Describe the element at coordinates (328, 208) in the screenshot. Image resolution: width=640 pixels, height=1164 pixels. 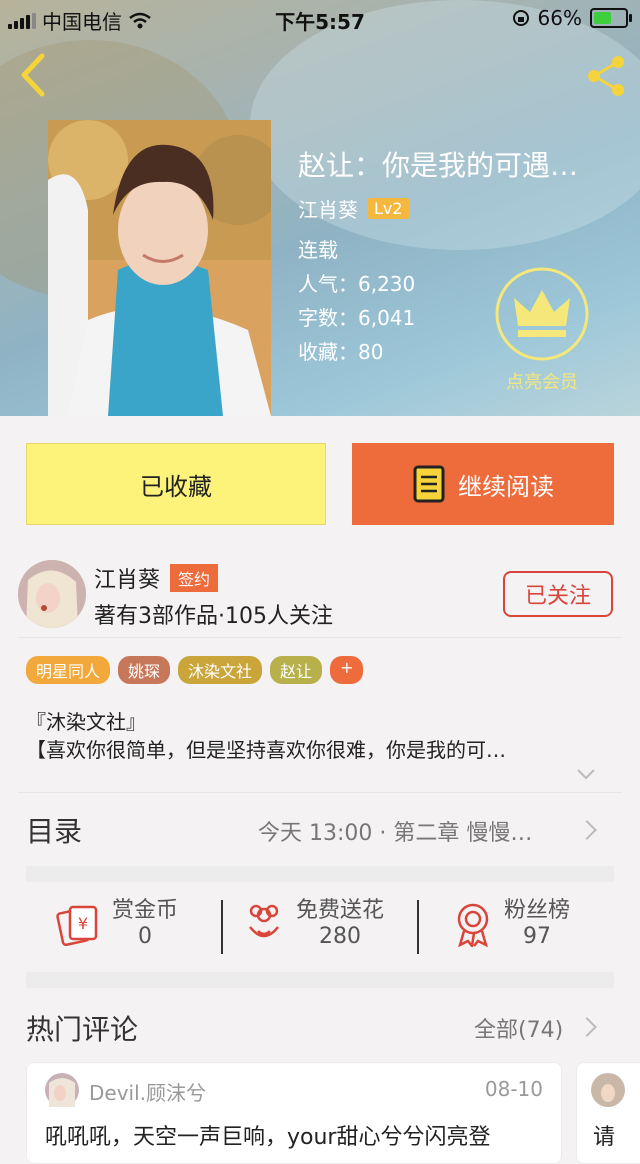
I see `book-author: 江肖葵` at that location.